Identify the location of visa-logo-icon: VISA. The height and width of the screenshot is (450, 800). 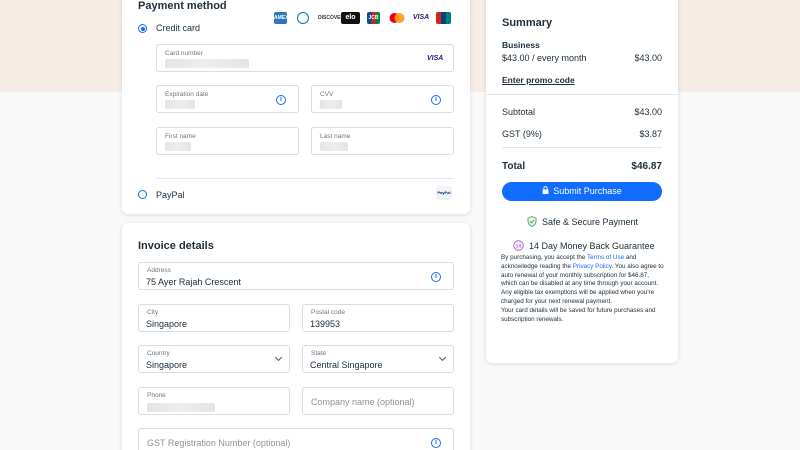
(421, 18).